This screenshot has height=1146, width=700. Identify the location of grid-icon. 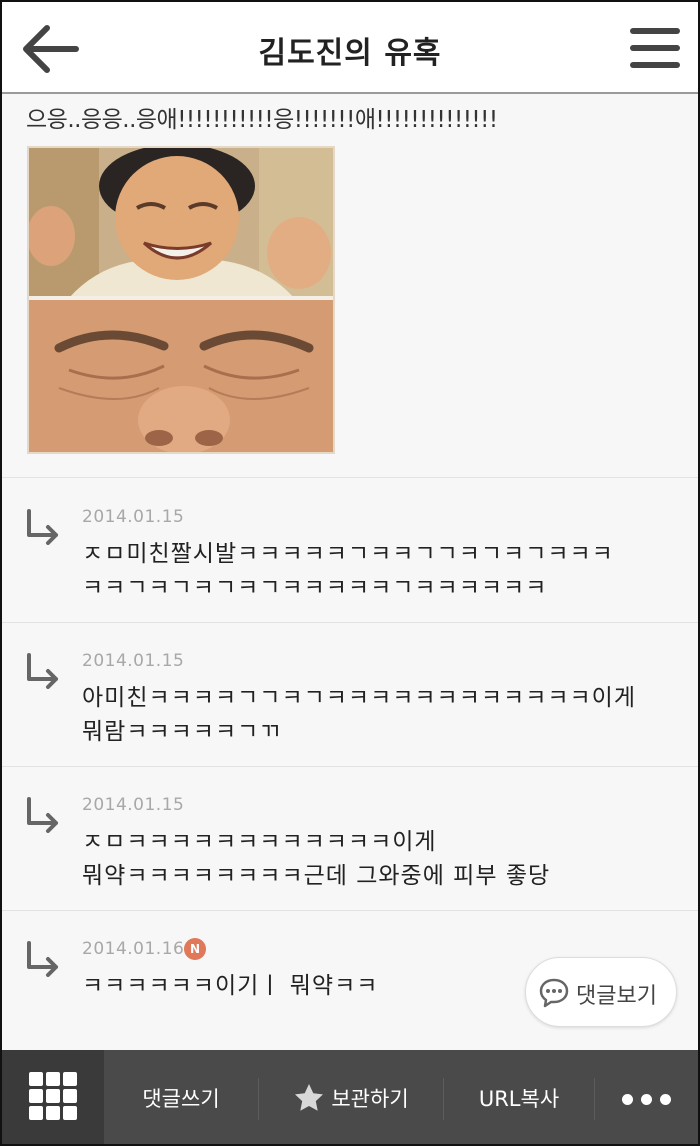
(53, 1096).